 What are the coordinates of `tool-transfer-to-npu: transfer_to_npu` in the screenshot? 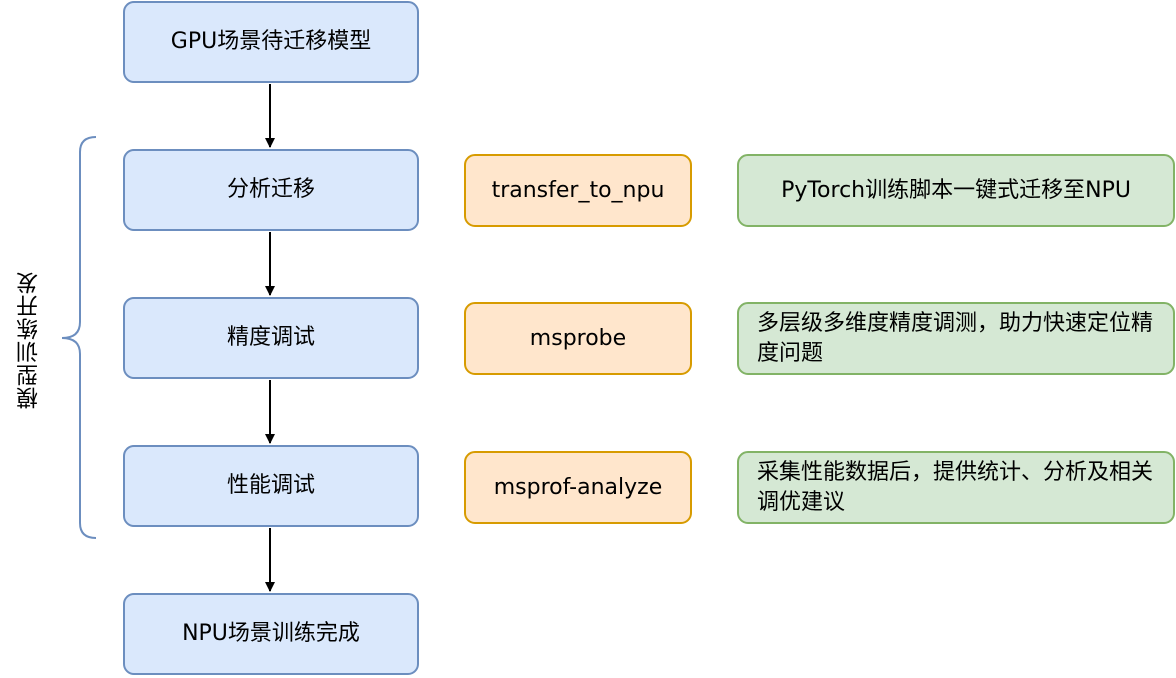 It's located at (578, 190).